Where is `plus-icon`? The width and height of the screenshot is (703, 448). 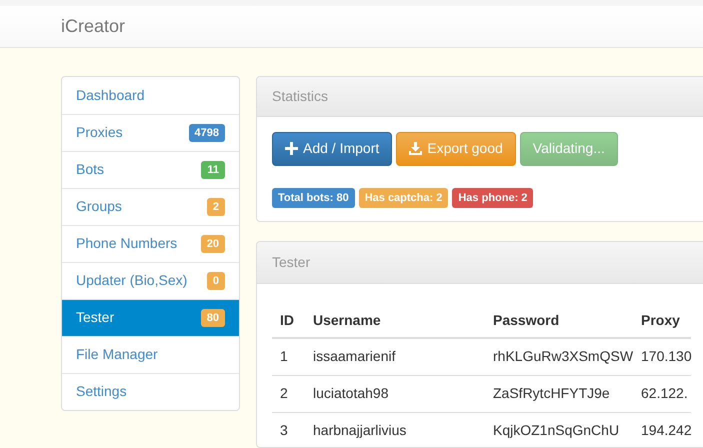 plus-icon is located at coordinates (291, 149).